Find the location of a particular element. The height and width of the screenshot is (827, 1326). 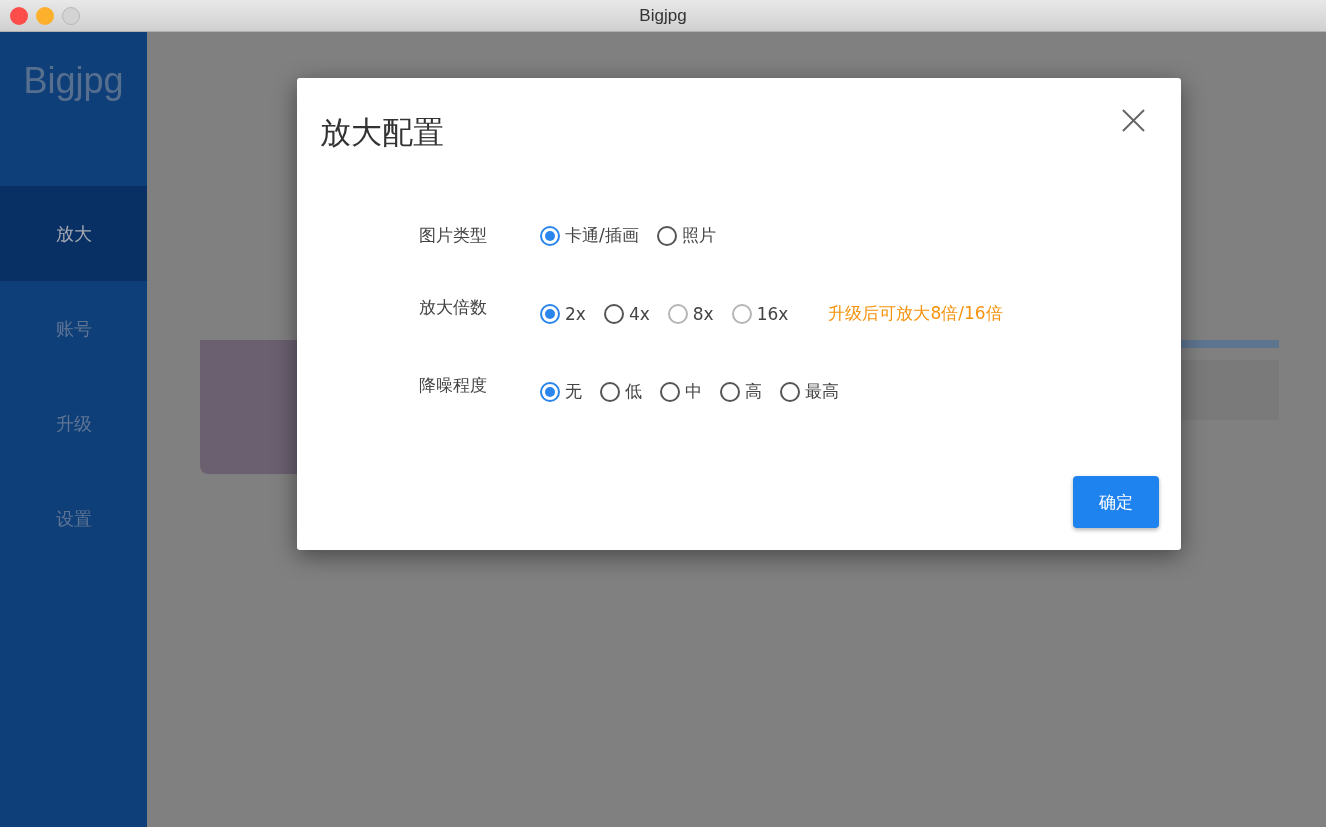

radio-option: 无 is located at coordinates (561, 391).